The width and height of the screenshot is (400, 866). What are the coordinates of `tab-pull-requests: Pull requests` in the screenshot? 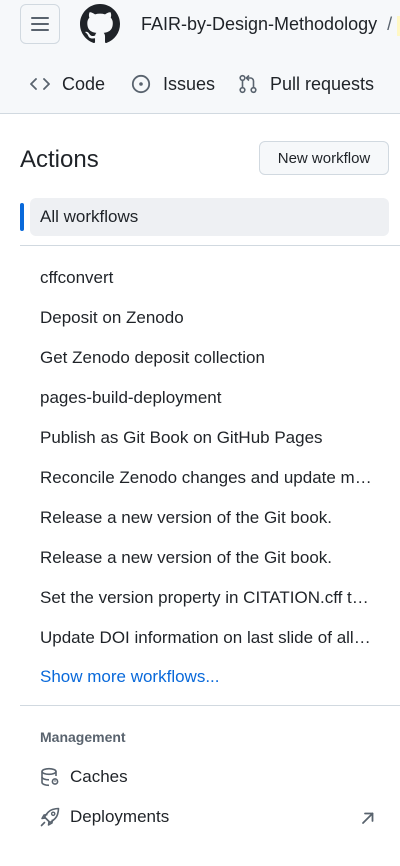 It's located at (306, 84).